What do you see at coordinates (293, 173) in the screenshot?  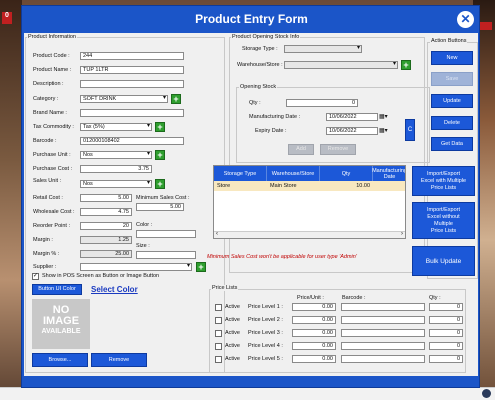 I see `grid-header-warehouse: Warehouse/Store` at bounding box center [293, 173].